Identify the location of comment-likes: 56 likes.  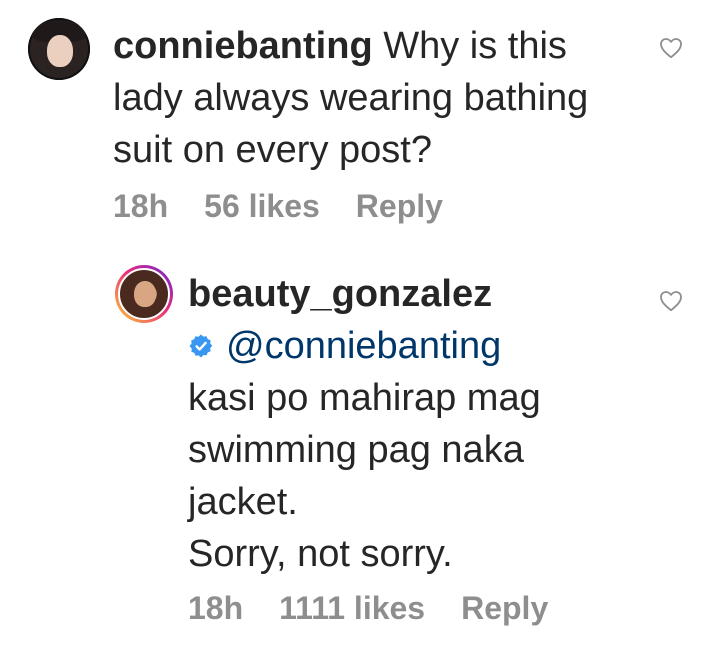
(262, 206).